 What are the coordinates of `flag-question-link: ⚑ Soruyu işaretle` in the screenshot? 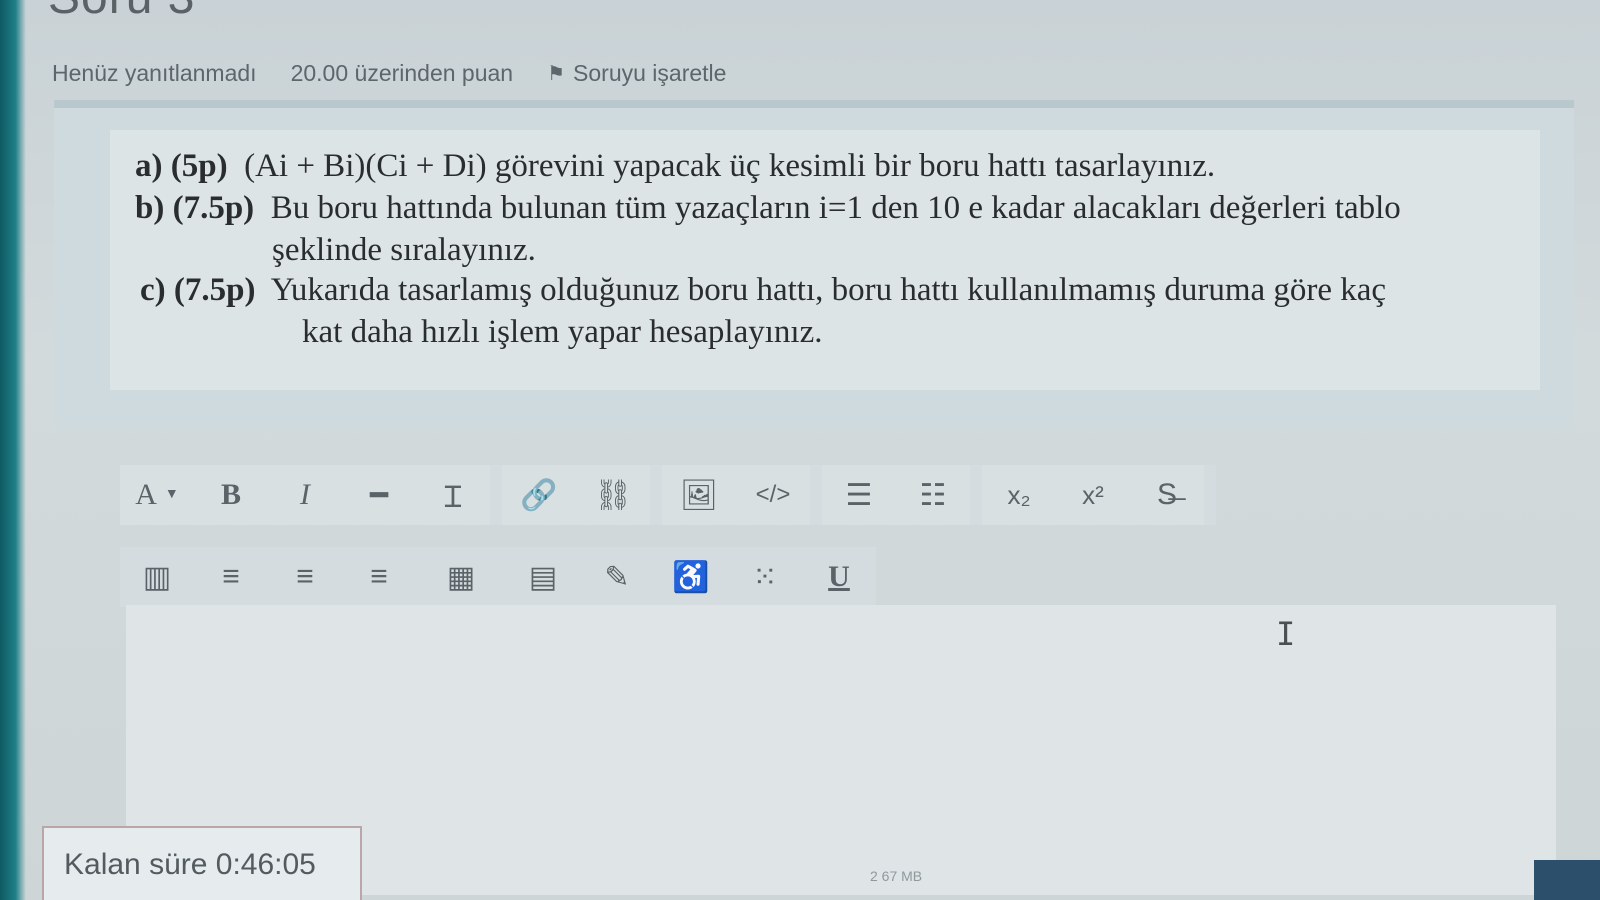 It's located at (636, 73).